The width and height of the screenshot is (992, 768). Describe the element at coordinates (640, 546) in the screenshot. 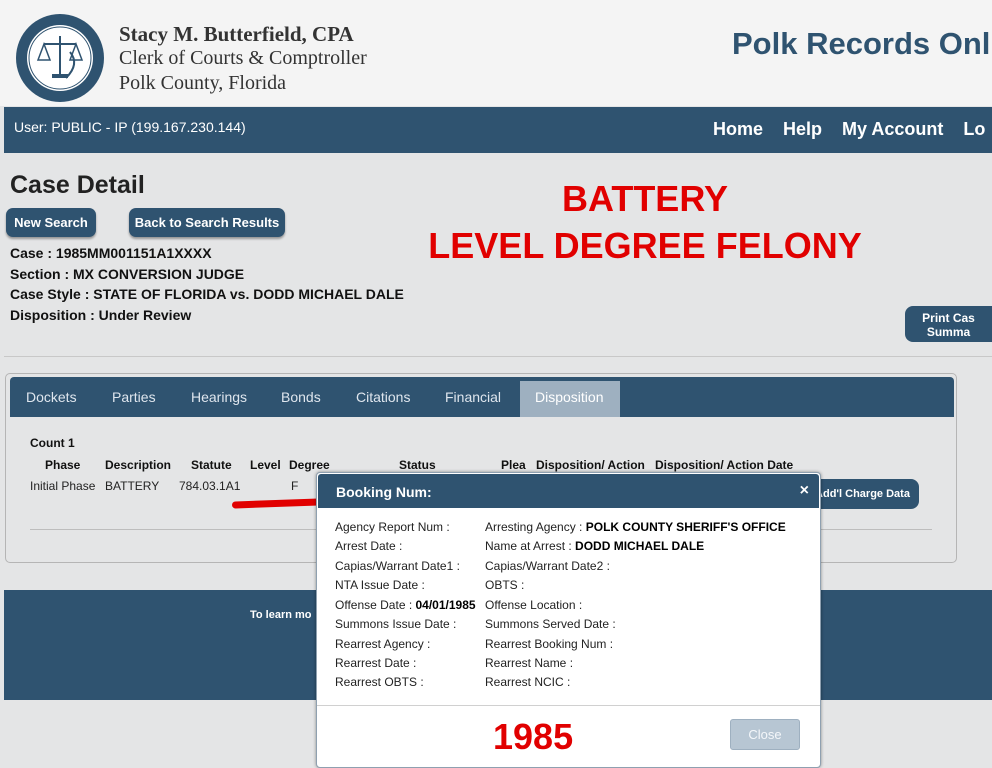

I see `name-at-arrest-value: DODD MICHAEL DALE` at that location.